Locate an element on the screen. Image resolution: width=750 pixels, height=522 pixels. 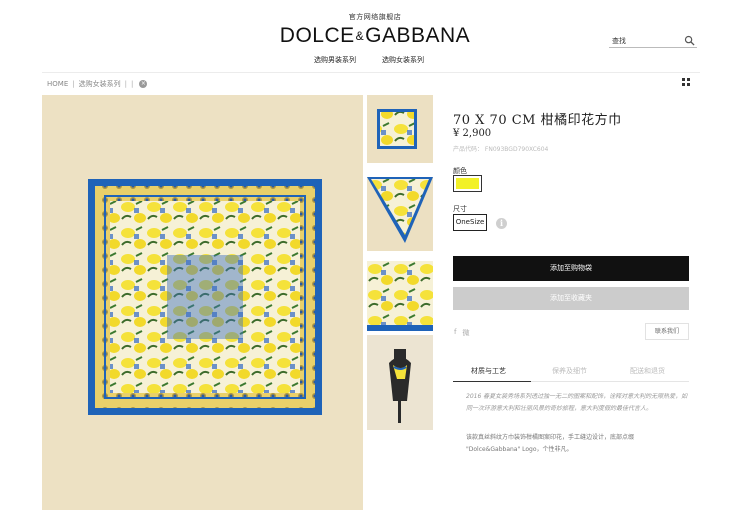
size-label: 尺寸 is located at coordinates (460, 209).